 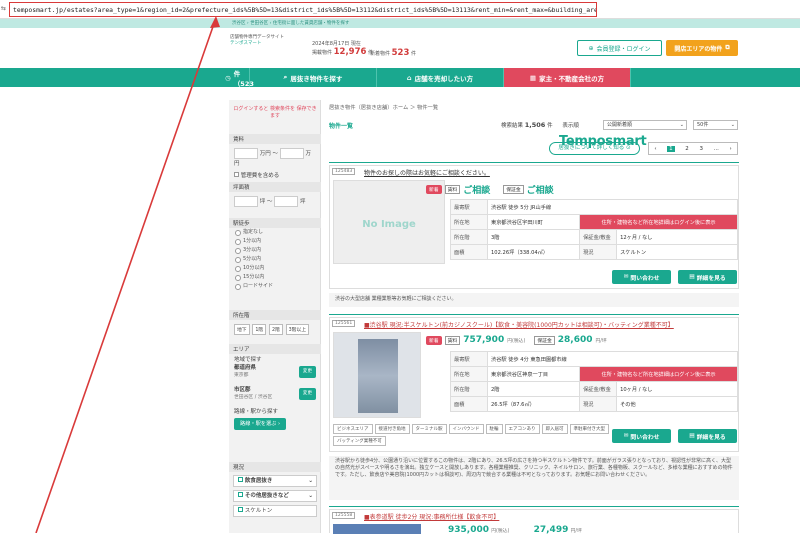 What do you see at coordinates (727, 47) in the screenshot?
I see `external-link-icon: ⧉` at bounding box center [727, 47].